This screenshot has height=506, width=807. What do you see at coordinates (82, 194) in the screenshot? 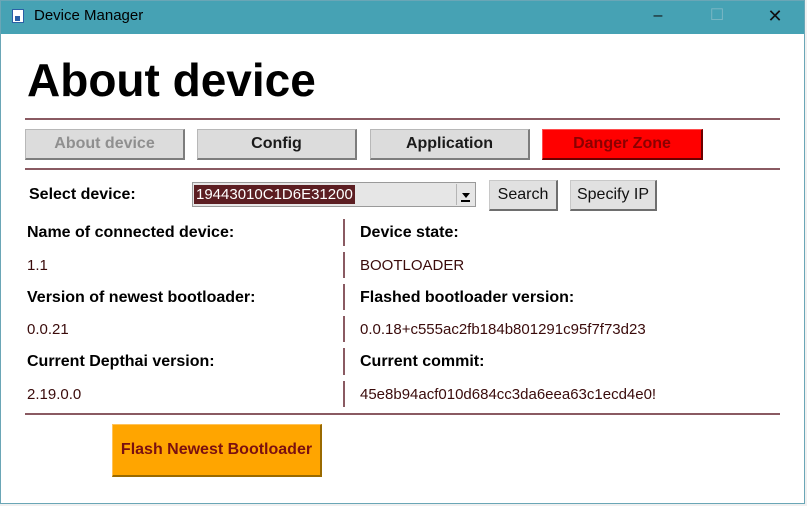
I see `select-device-label: Select device:` at bounding box center [82, 194].